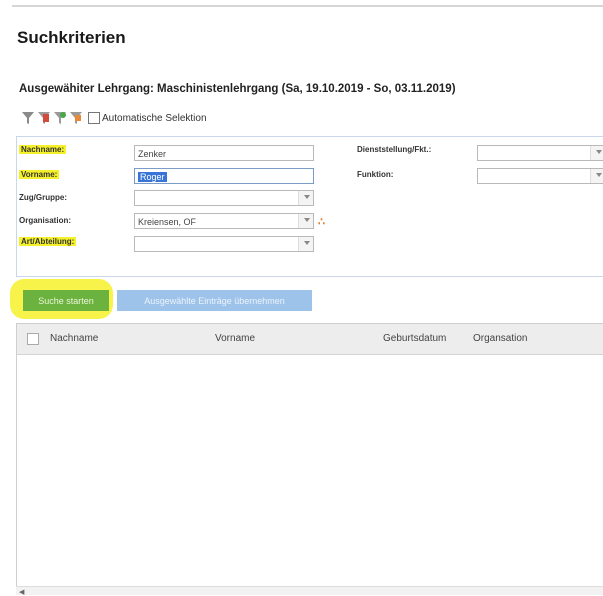 The height and width of the screenshot is (596, 603). Describe the element at coordinates (45, 220) in the screenshot. I see `organisation-label: Organisation:` at that location.